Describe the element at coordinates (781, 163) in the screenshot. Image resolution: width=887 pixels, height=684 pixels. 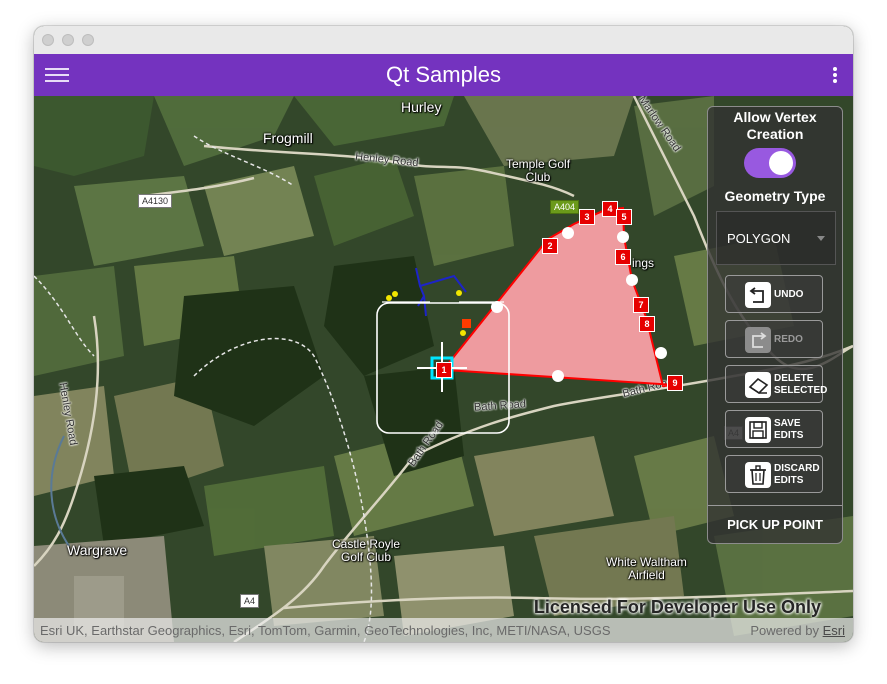
I see `toggle-knob` at that location.